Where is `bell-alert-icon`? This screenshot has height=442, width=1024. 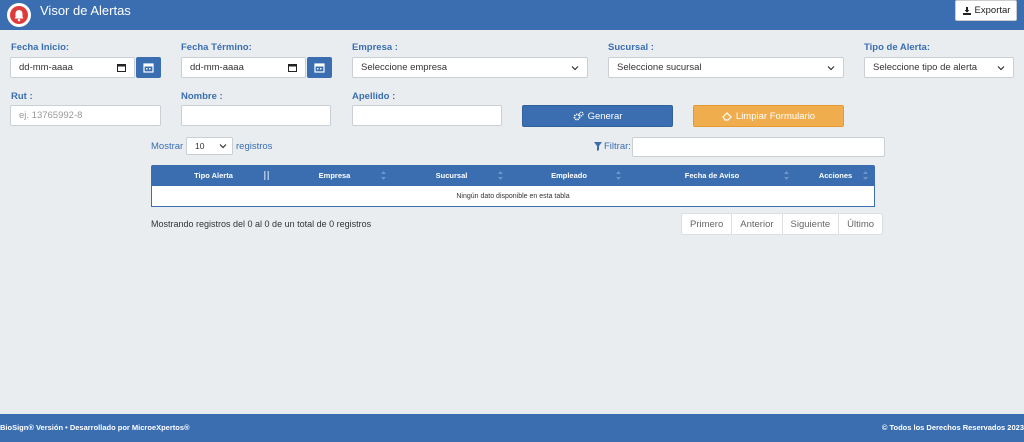
bell-alert-icon is located at coordinates (19, 15).